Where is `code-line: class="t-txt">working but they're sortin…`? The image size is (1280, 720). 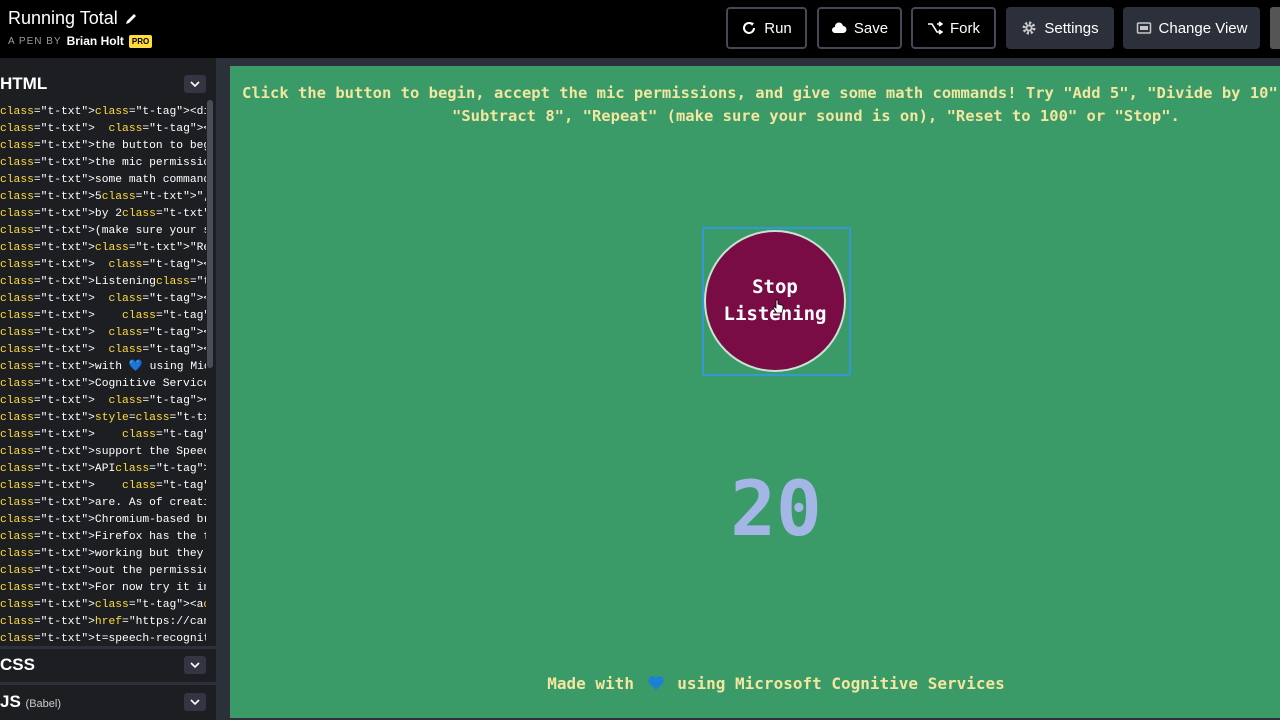 code-line: class="t-txt">working but they're sortin… is located at coordinates (103, 554).